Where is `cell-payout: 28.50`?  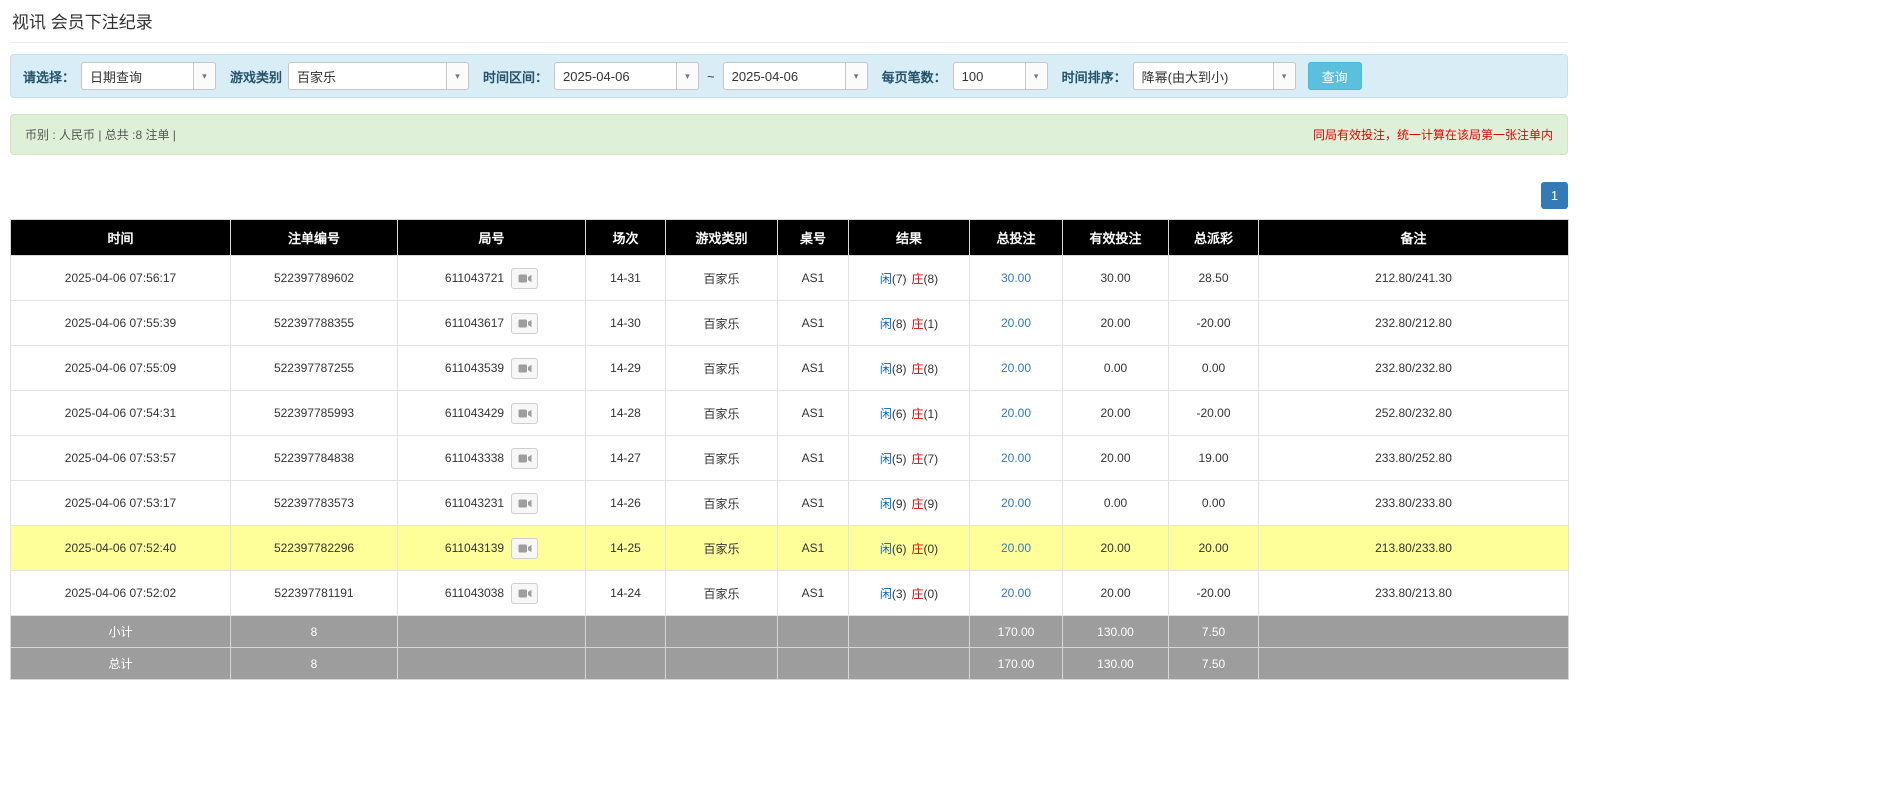 cell-payout: 28.50 is located at coordinates (1213, 278).